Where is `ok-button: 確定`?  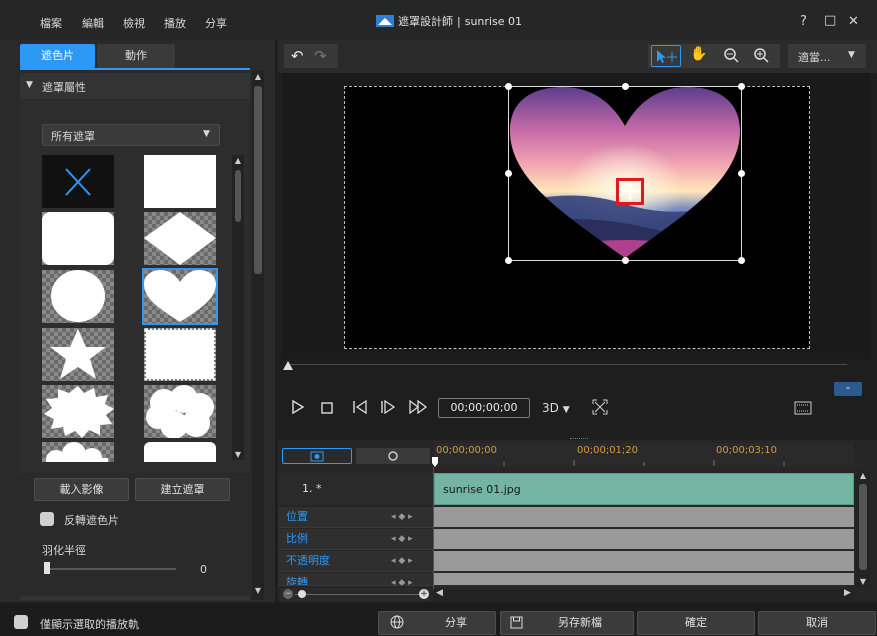
ok-button: 確定 is located at coordinates (696, 623).